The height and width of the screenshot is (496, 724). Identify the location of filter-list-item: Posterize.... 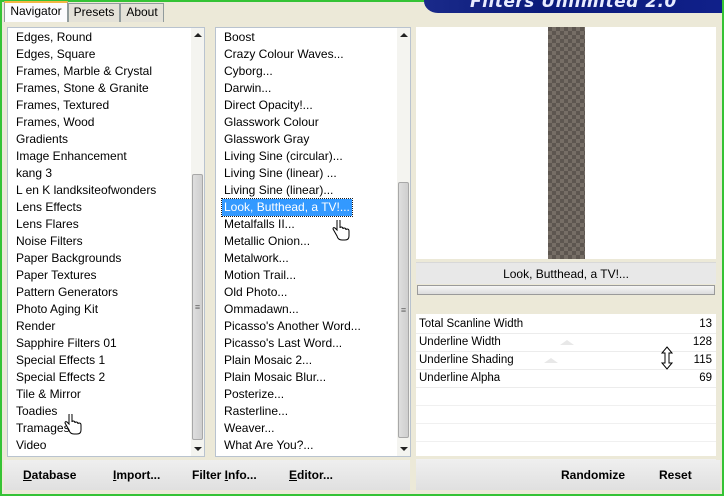
(254, 394).